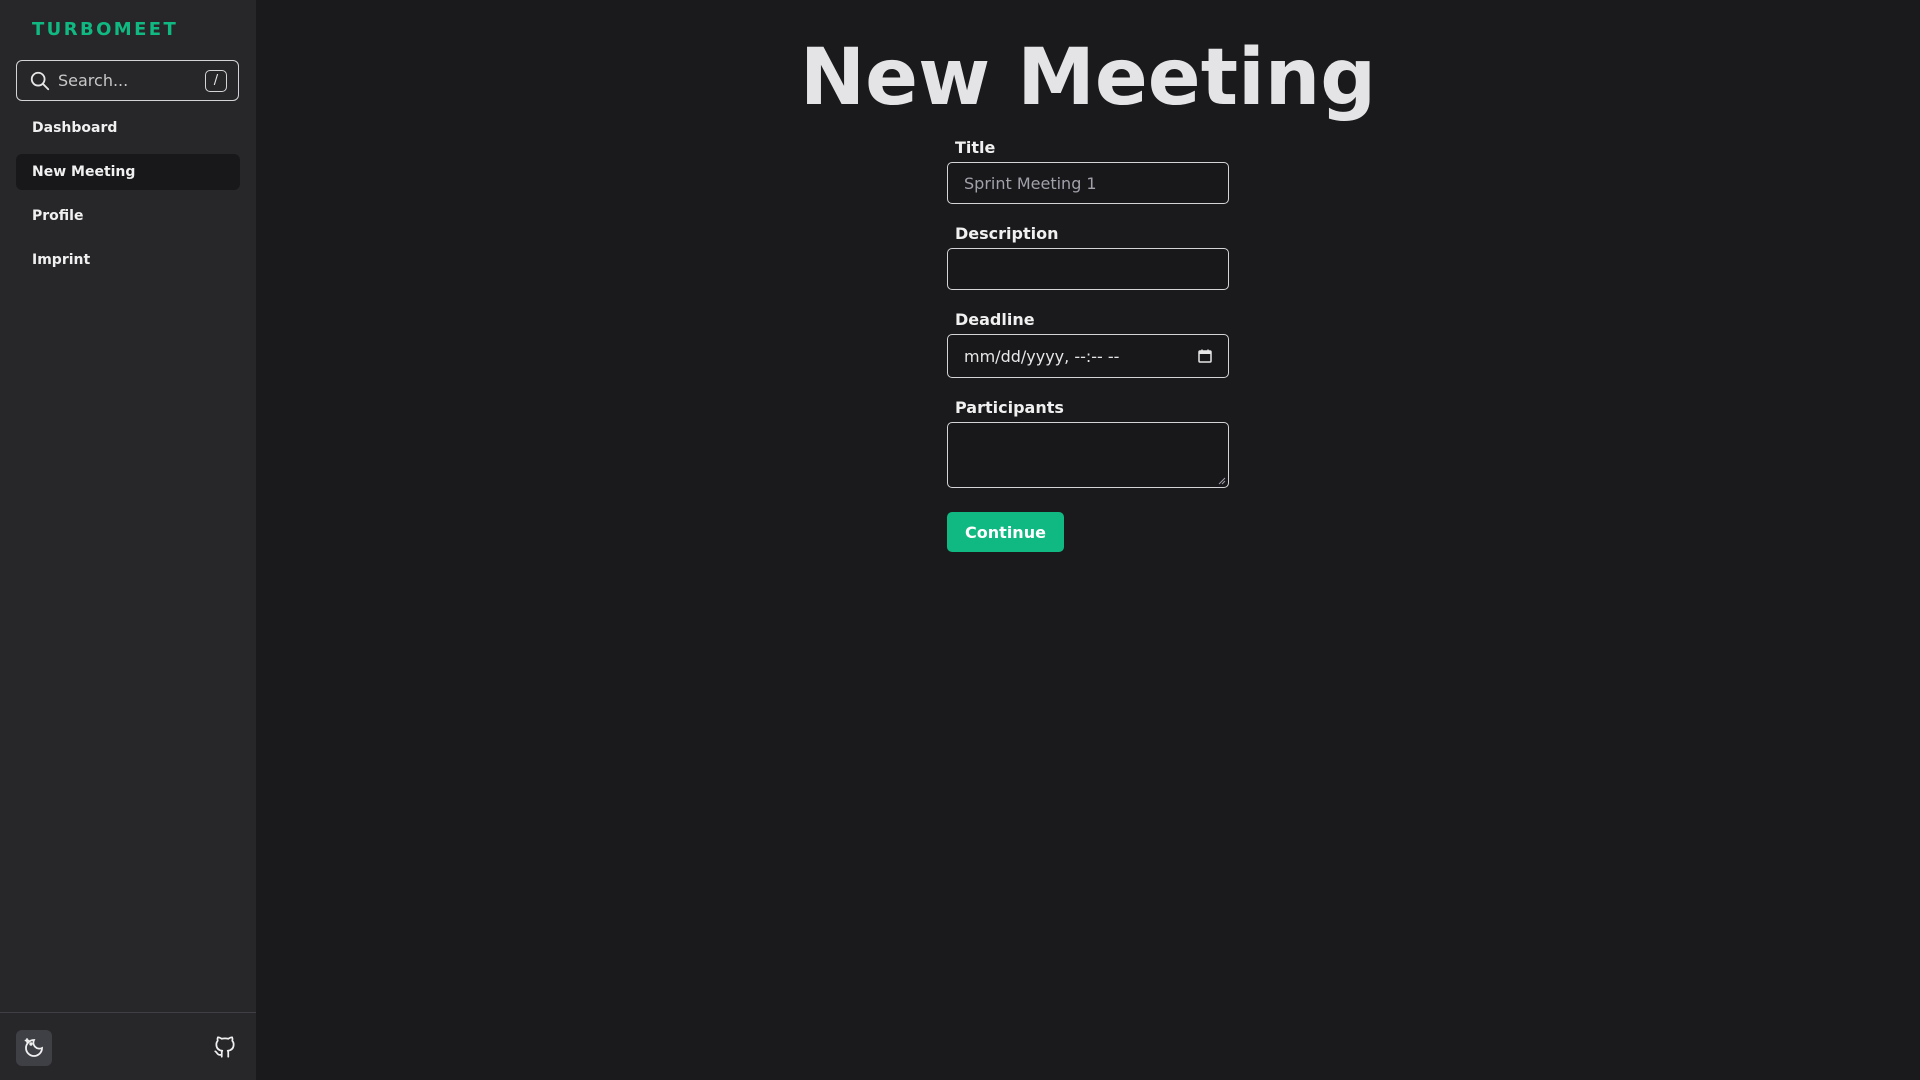 Image resolution: width=1920 pixels, height=1080 pixels. I want to click on sidebar-nav: Dashboard New Meeting Profile Imprint, so click(128, 198).